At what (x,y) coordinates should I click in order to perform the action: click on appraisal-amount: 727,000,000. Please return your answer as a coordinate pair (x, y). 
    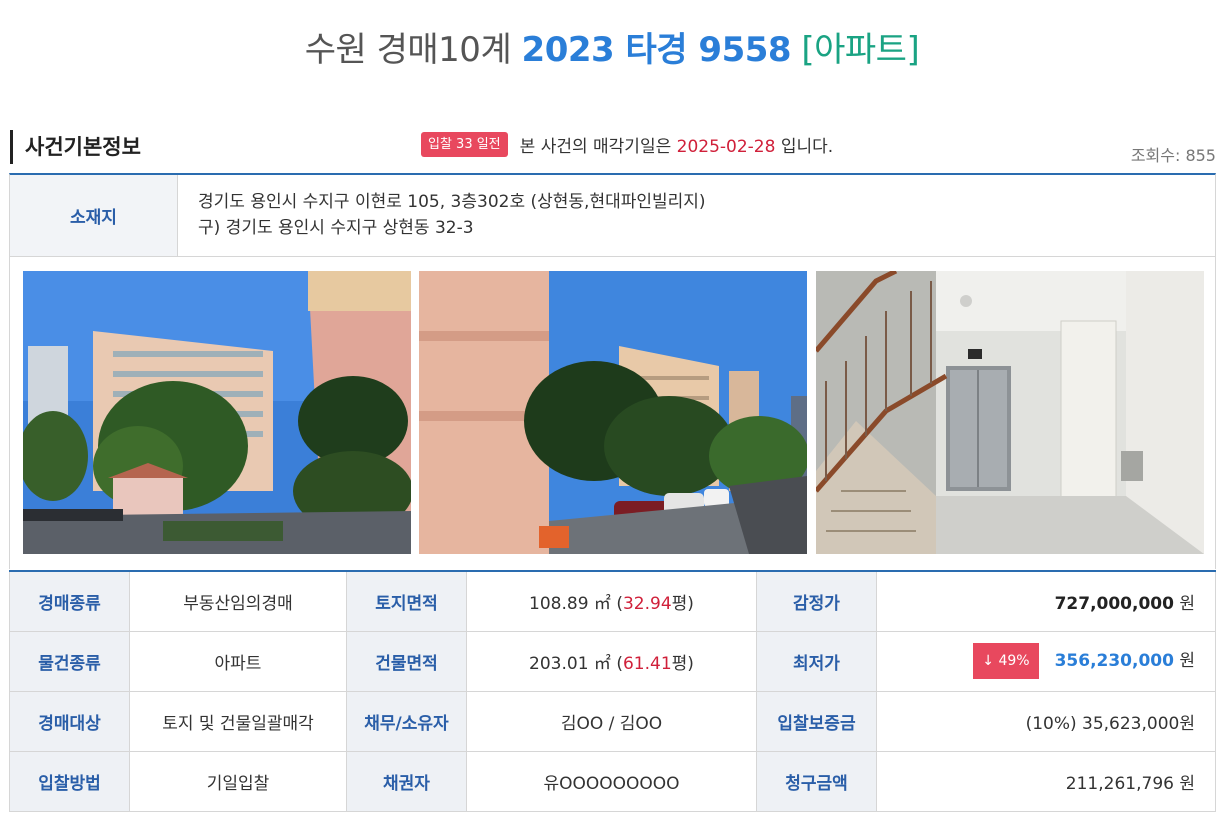
    Looking at the image, I should click on (1114, 603).